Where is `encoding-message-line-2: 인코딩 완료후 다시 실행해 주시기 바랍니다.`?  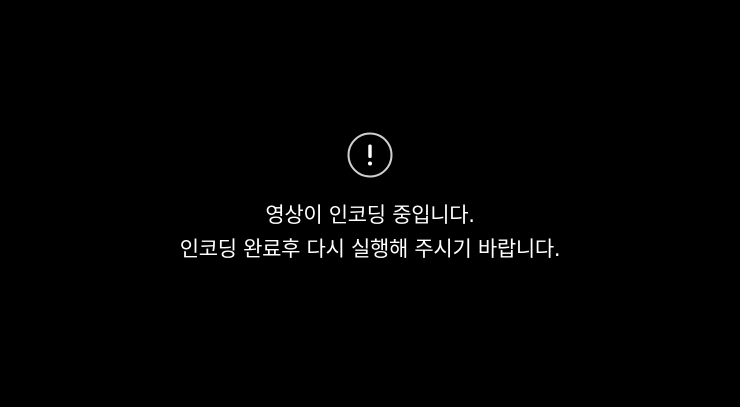
encoding-message-line-2: 인코딩 완료후 다시 실행해 주시기 바랍니다. is located at coordinates (370, 249).